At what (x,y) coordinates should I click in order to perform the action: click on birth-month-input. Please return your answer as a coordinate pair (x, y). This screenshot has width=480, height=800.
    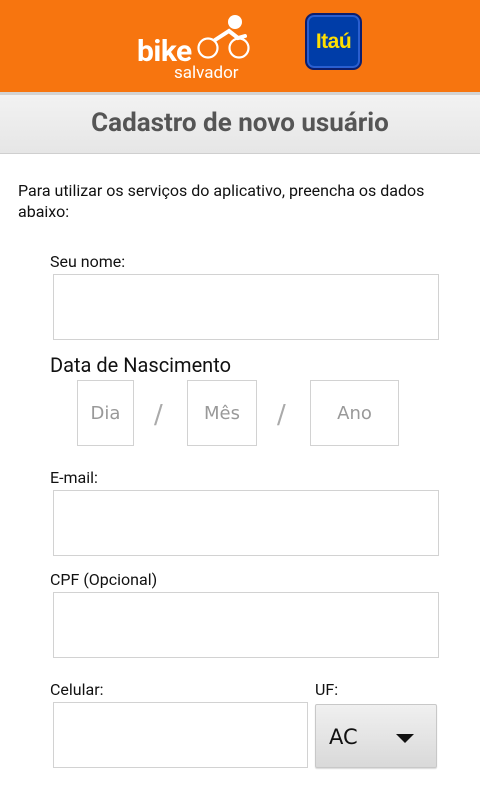
    Looking at the image, I should click on (222, 413).